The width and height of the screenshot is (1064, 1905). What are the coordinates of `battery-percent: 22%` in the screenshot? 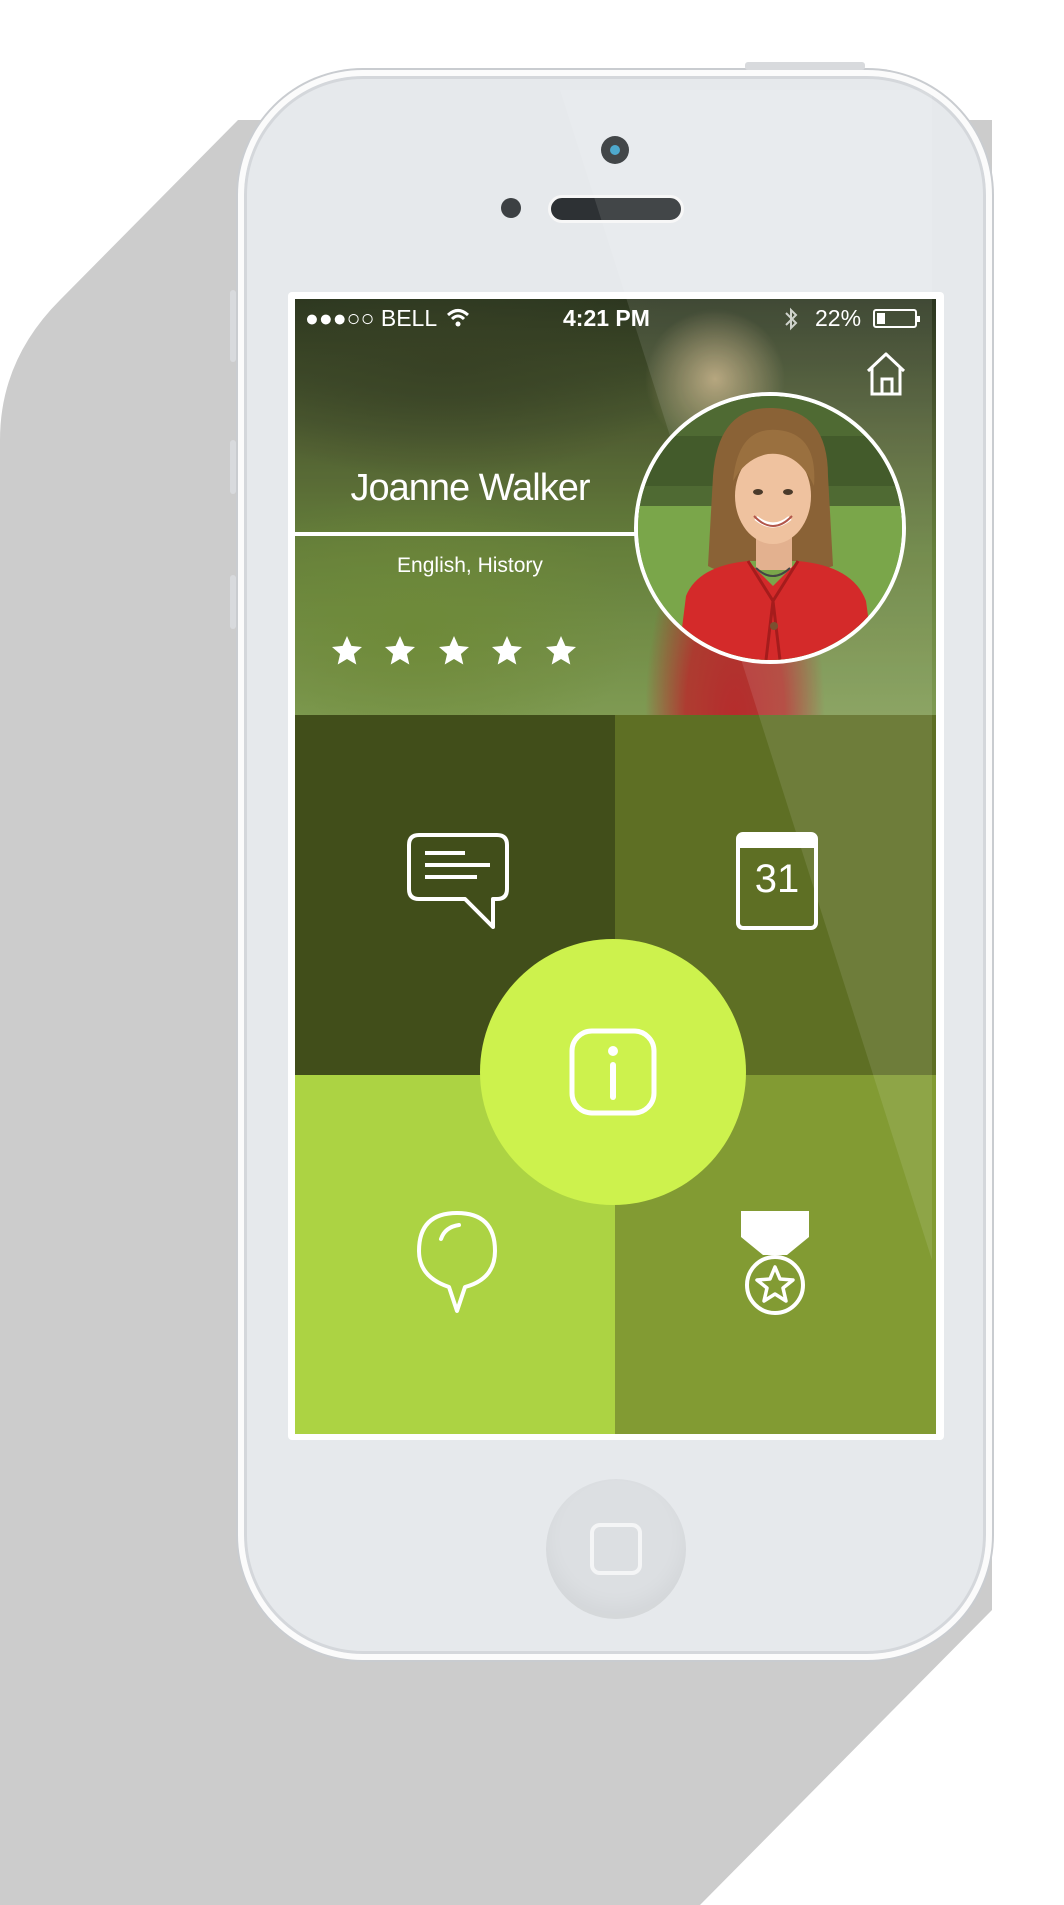 It's located at (838, 318).